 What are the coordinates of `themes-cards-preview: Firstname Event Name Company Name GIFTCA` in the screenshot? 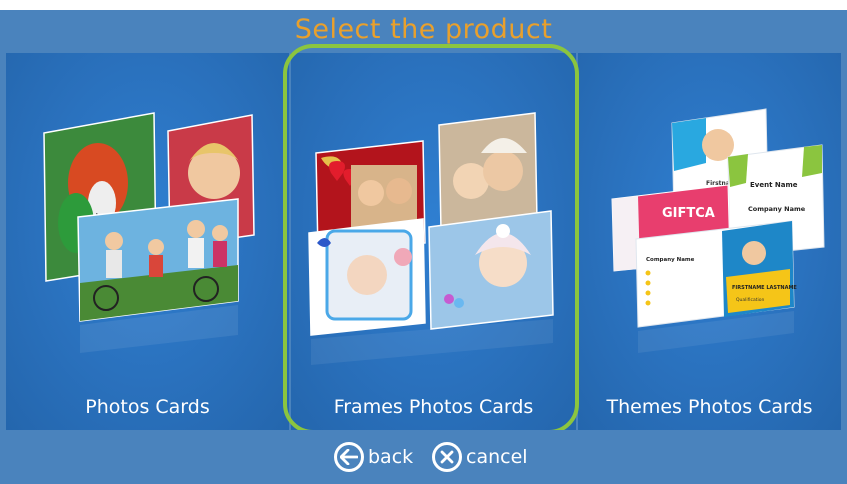 It's located at (718, 230).